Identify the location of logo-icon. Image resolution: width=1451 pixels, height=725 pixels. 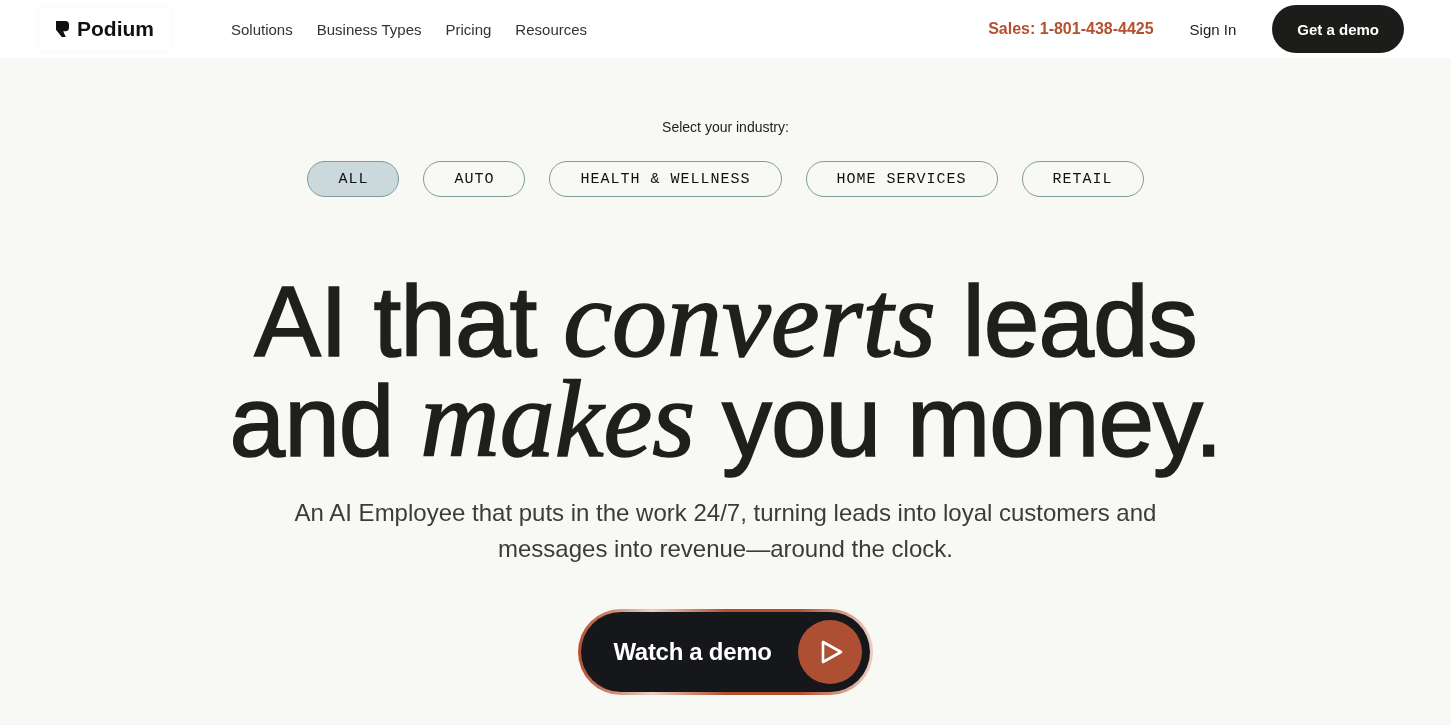
(62, 29).